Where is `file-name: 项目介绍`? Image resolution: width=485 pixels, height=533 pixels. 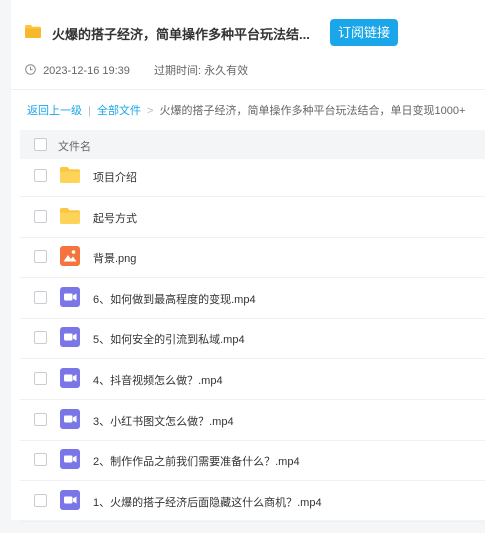
file-name: 项目介绍 is located at coordinates (115, 177).